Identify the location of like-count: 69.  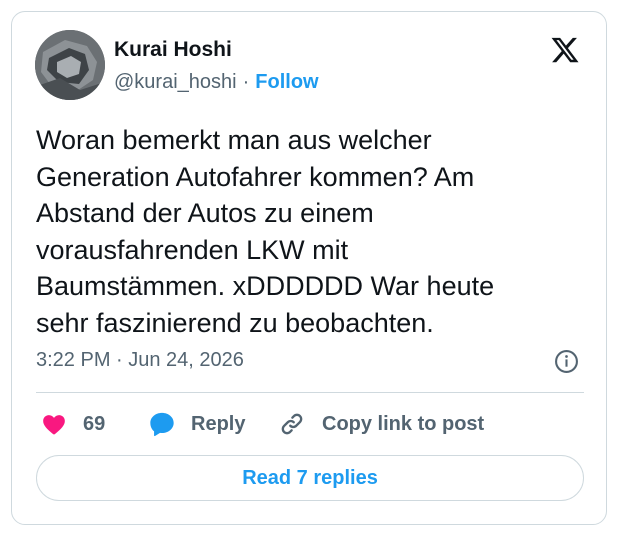
(94, 423).